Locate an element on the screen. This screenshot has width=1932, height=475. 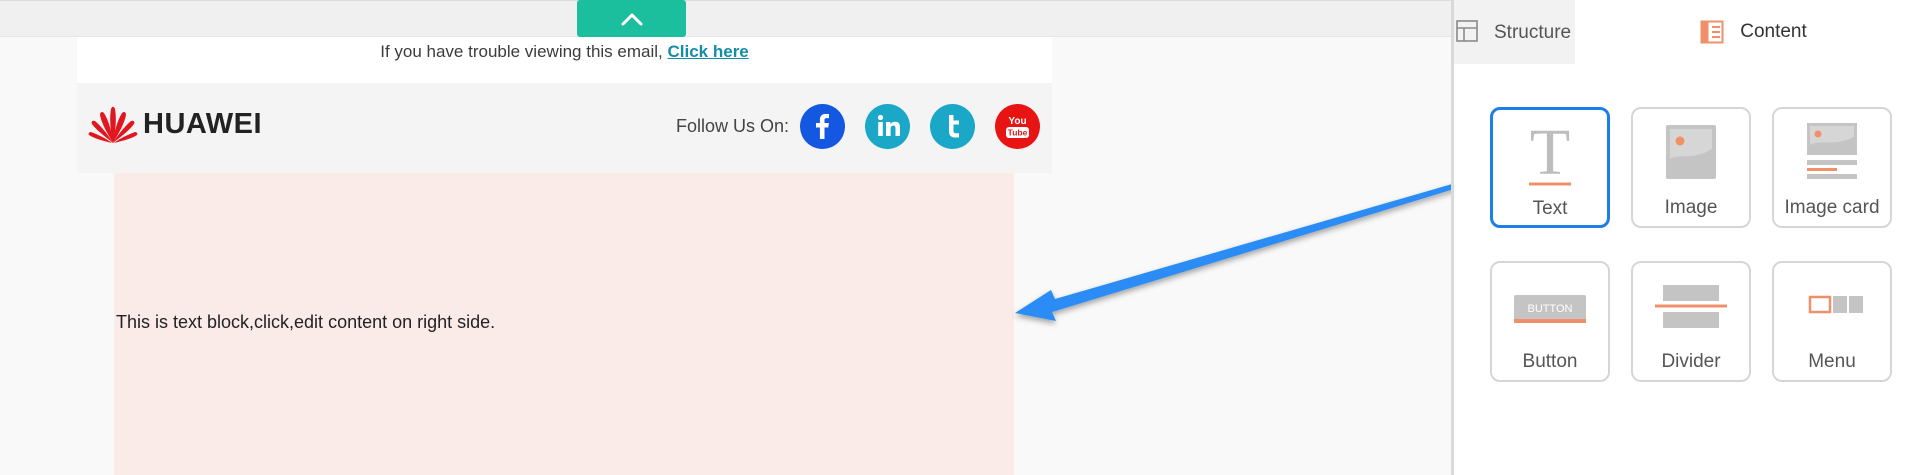
huawei-logo: HUAWEI is located at coordinates (174, 124).